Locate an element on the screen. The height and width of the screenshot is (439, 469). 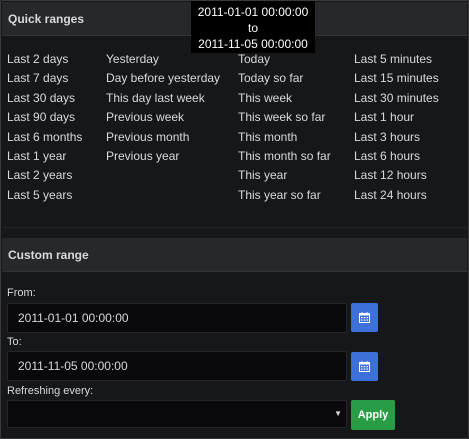
apply-button: Apply is located at coordinates (373, 415).